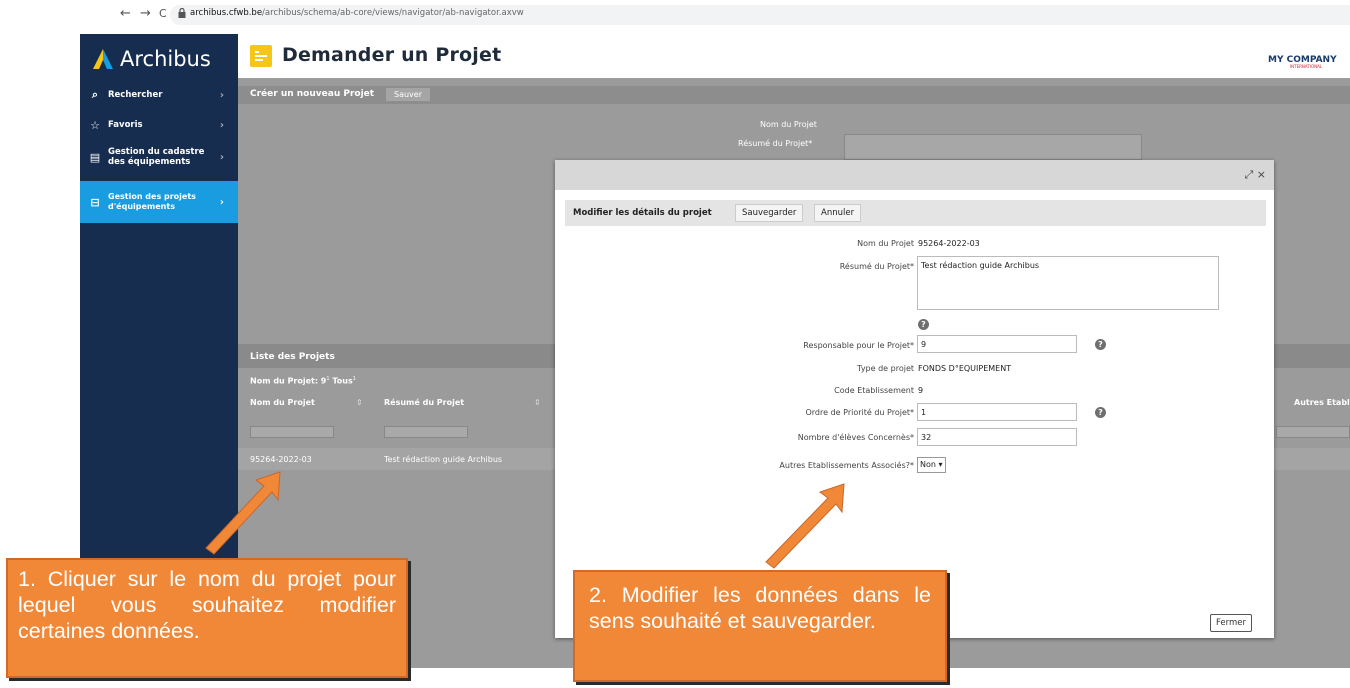 Image resolution: width=1350 pixels, height=688 pixels. Describe the element at coordinates (838, 213) in the screenshot. I see `annuler-button: Annuler` at that location.